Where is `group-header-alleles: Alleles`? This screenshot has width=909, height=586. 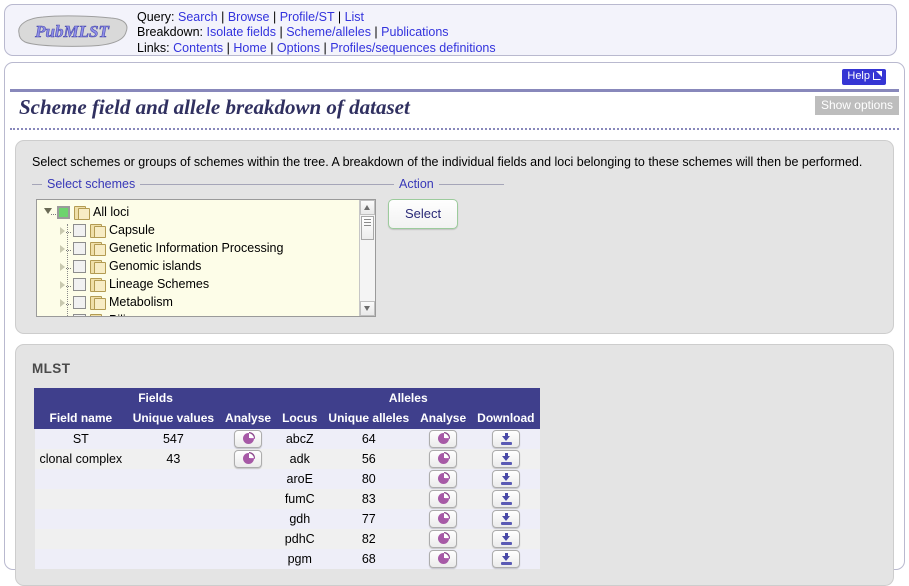 group-header-alleles: Alleles is located at coordinates (408, 398).